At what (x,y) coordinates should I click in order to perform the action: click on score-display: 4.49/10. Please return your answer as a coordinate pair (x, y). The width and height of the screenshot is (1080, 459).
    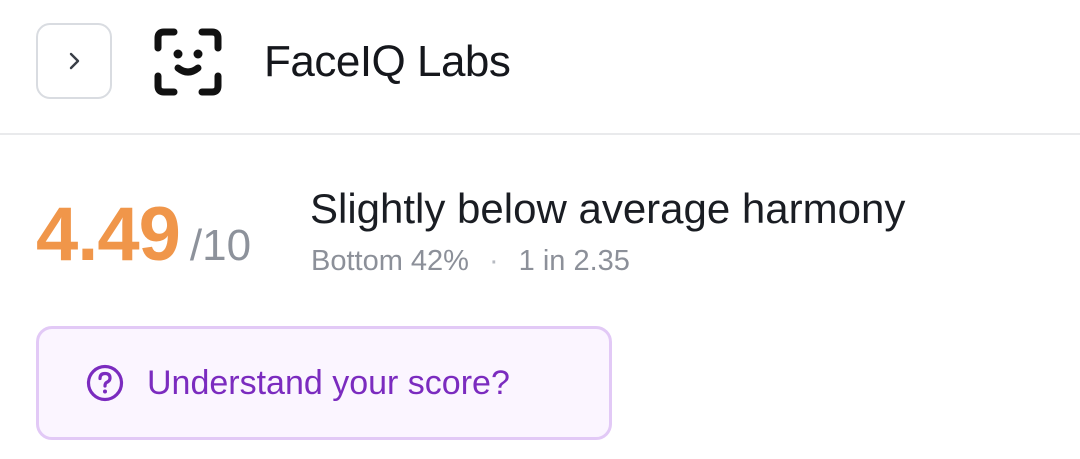
    Looking at the image, I should click on (143, 245).